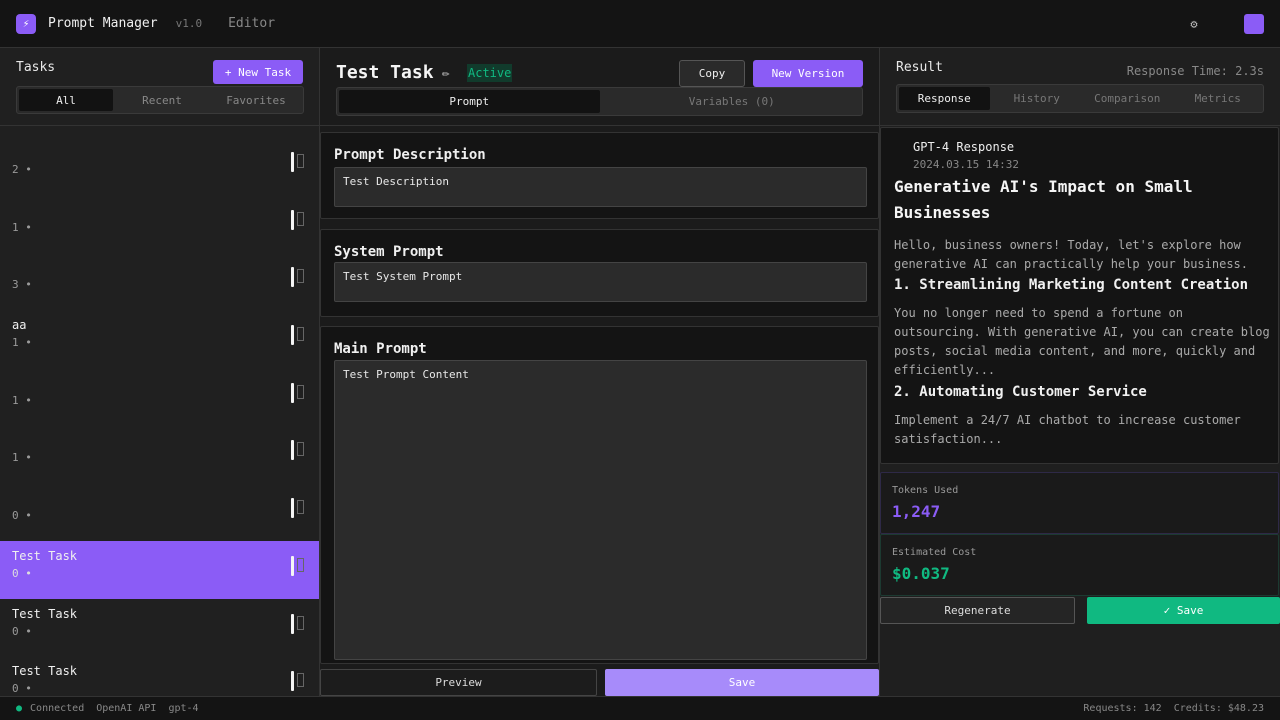 The image size is (1280, 720). What do you see at coordinates (742, 682) in the screenshot?
I see `save-prompt-button: Save` at bounding box center [742, 682].